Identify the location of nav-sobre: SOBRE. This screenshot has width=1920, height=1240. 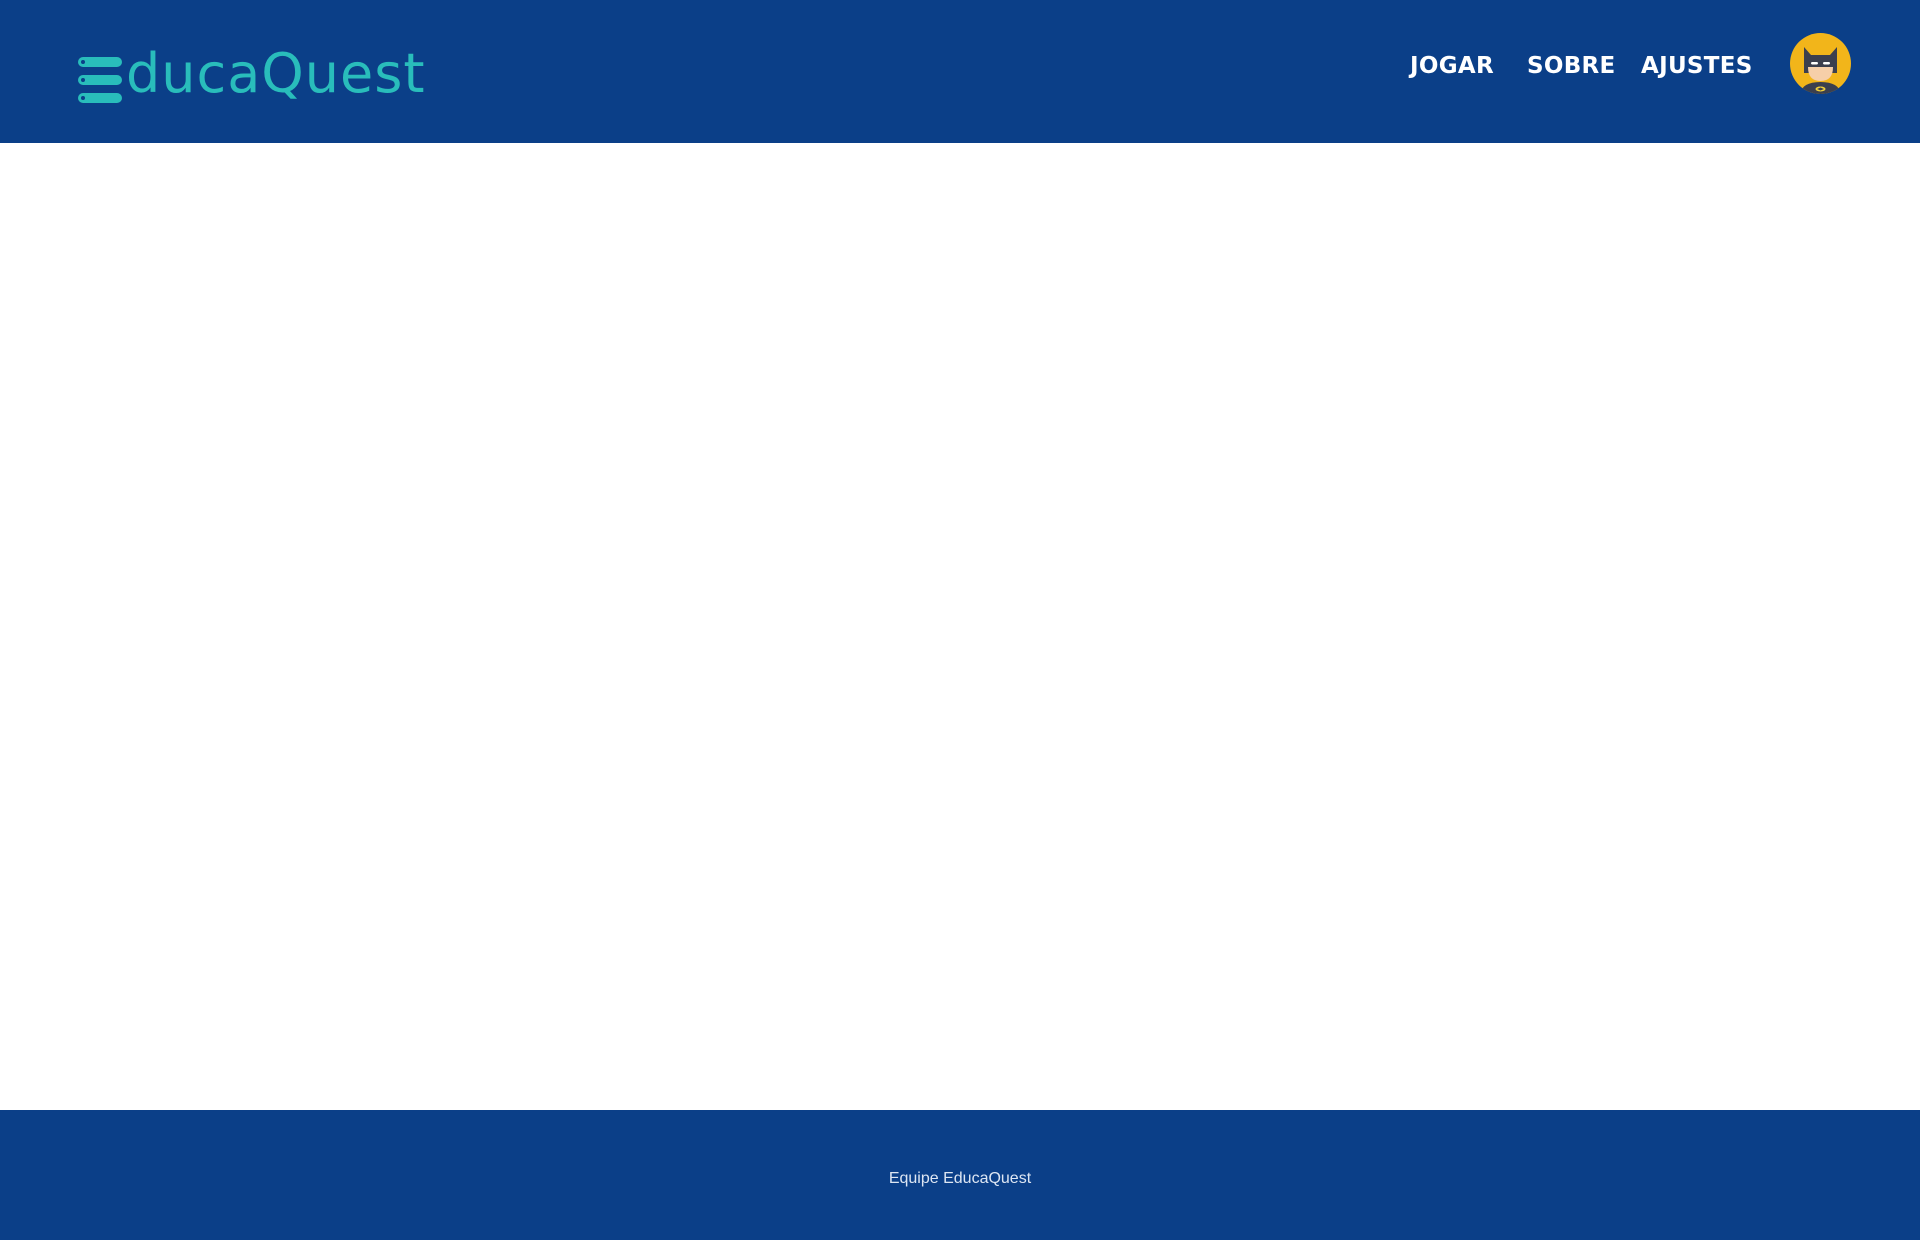
(1571, 66).